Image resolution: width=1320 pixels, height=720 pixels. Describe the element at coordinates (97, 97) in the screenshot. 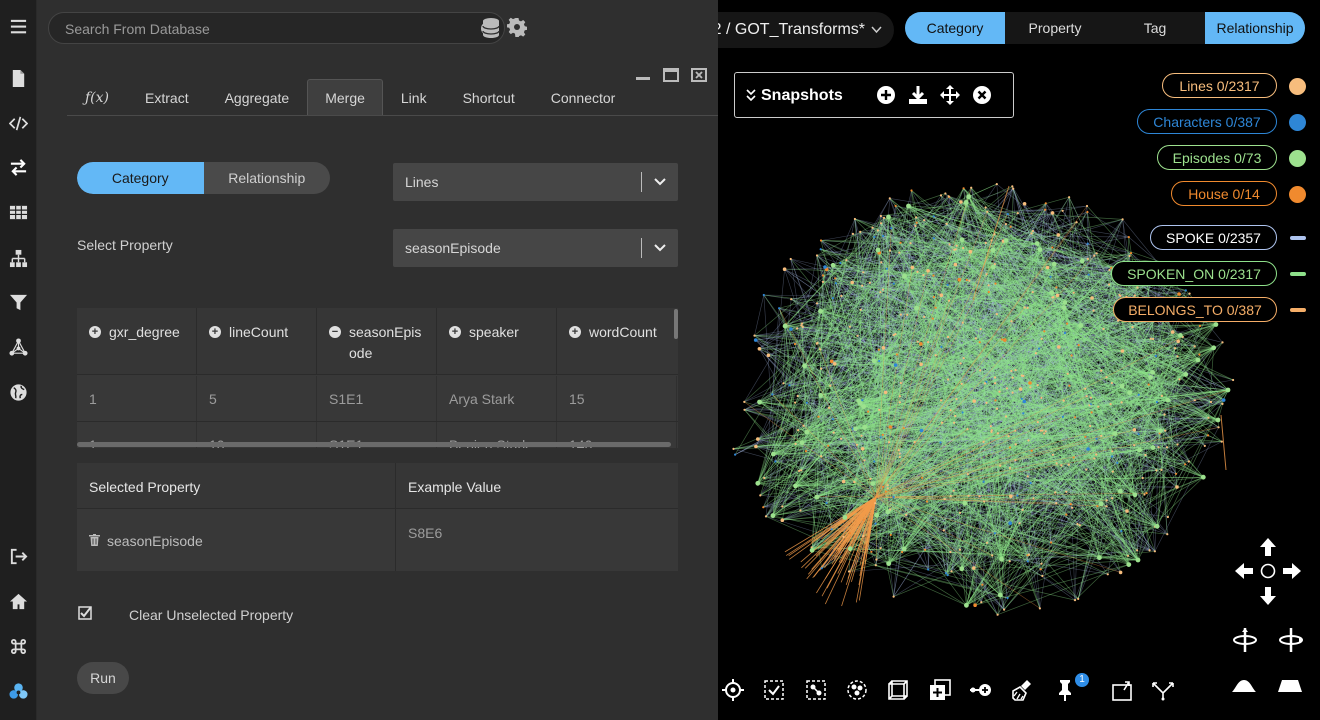

I see `tab-function: ƒ(x)` at that location.